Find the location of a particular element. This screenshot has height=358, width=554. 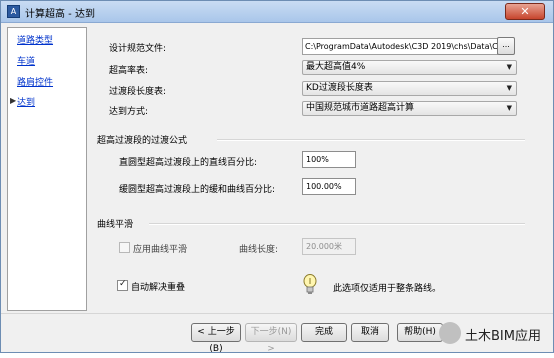

app-icon: A is located at coordinates (13, 11).